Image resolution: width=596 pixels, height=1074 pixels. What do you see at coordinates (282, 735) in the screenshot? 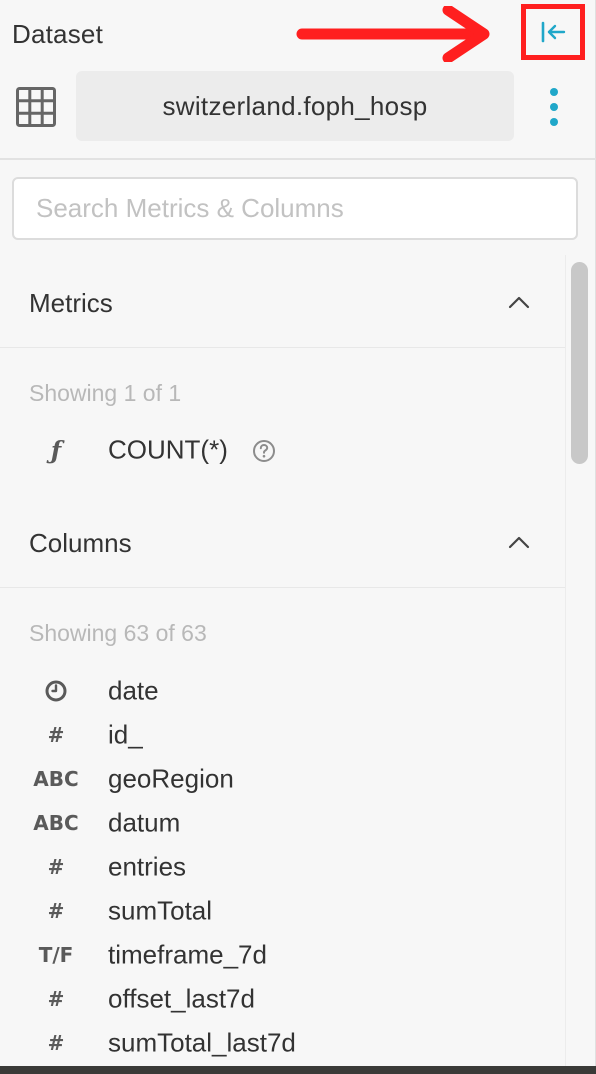
I see `column-item: # id_` at bounding box center [282, 735].